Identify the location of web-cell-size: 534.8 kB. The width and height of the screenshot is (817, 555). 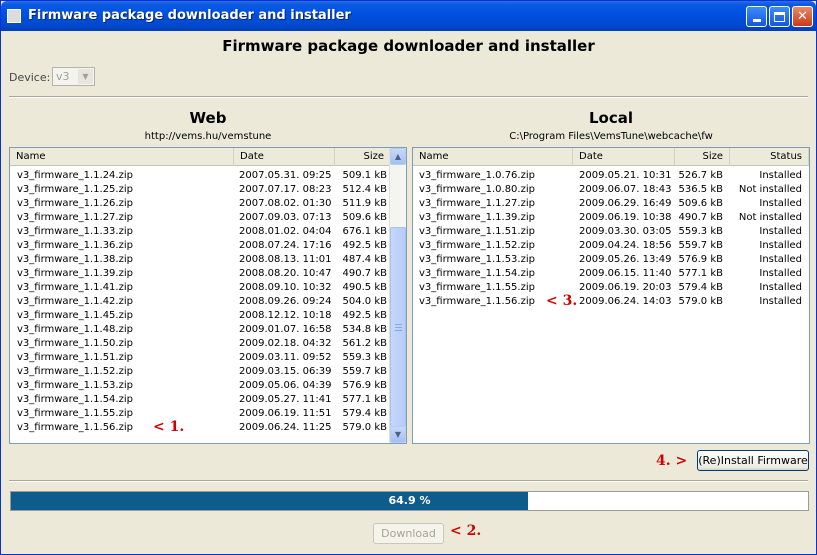
(364, 329).